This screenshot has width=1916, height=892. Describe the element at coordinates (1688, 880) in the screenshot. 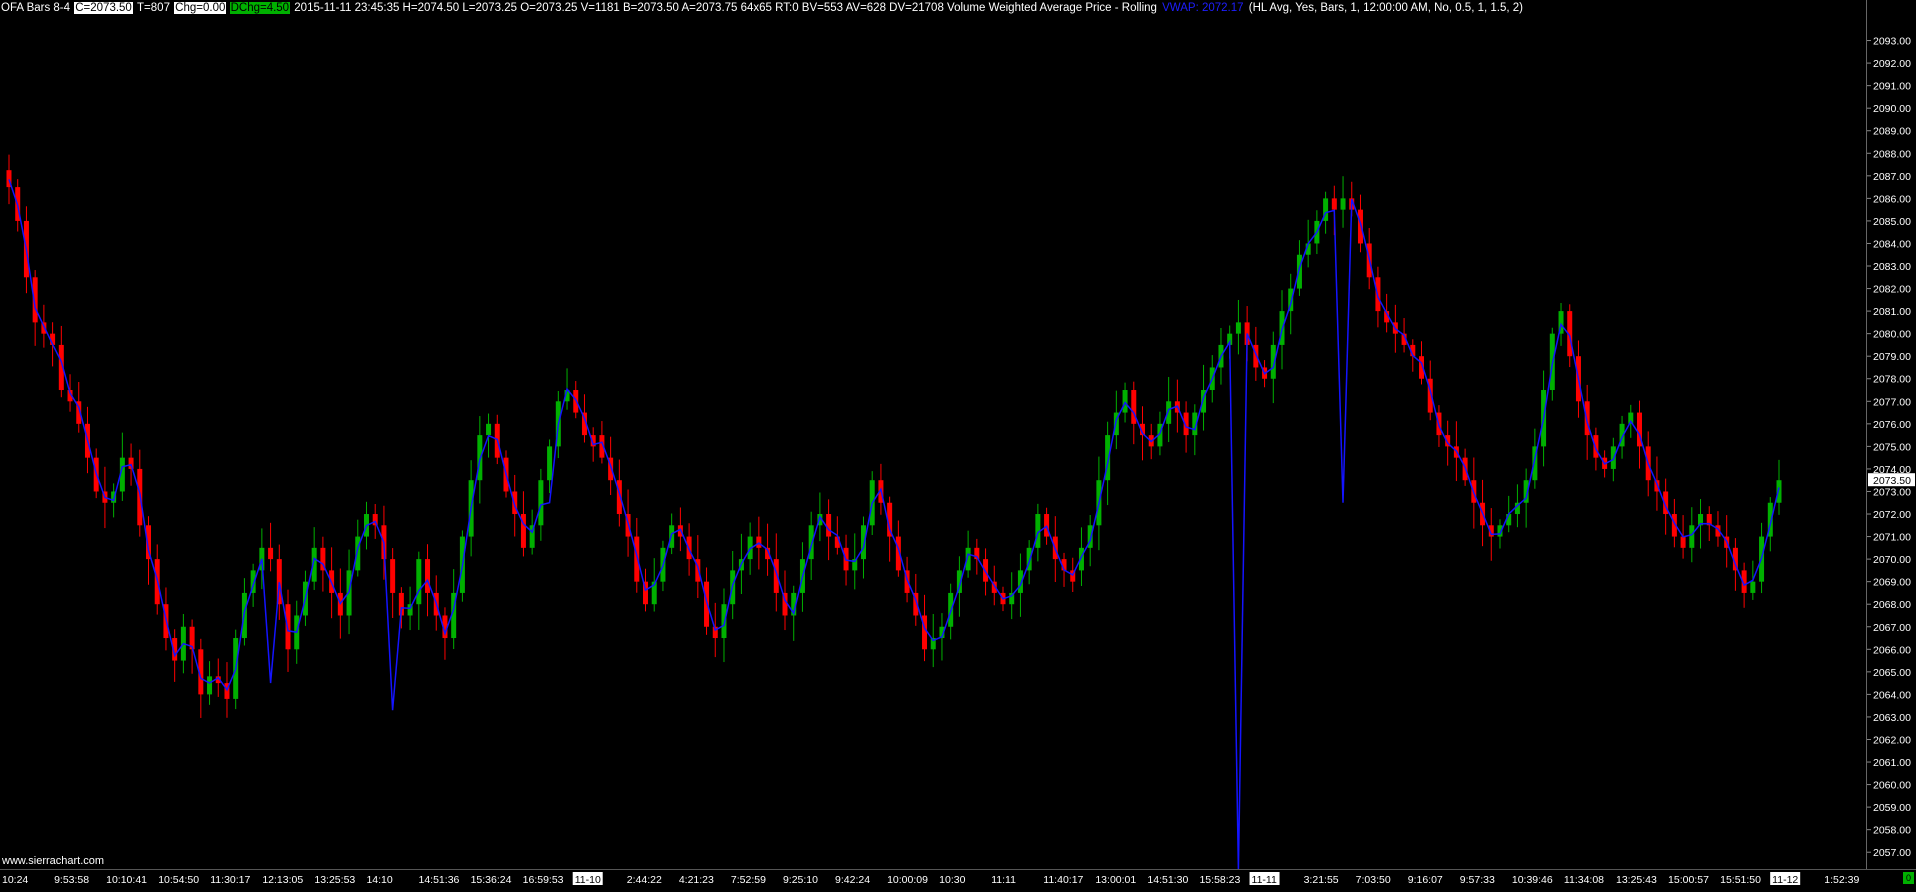

I see `x-tick-label: 15:00:57` at that location.